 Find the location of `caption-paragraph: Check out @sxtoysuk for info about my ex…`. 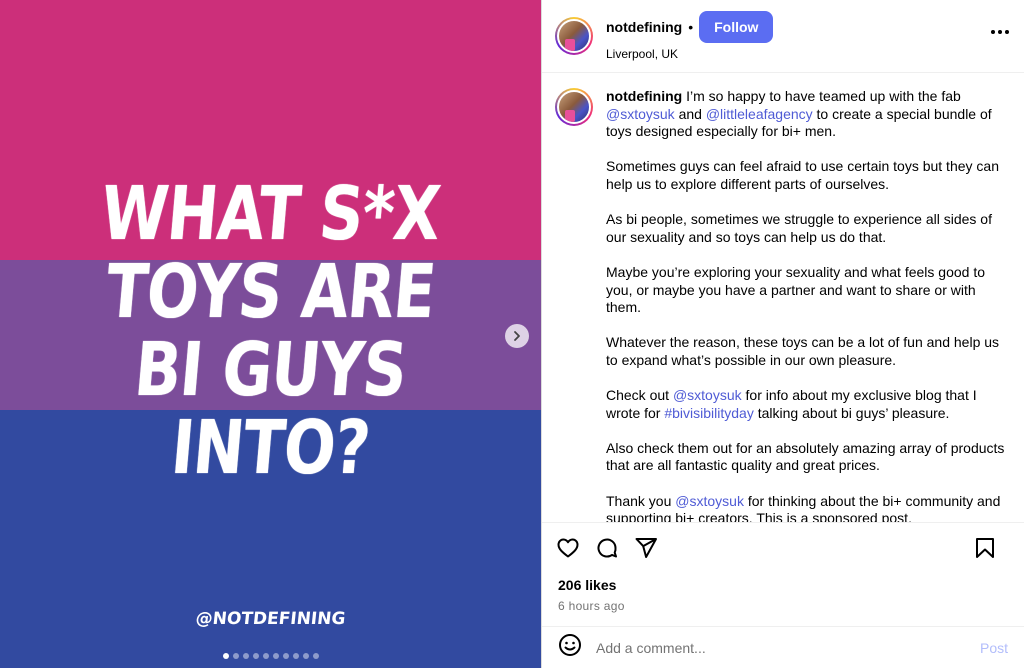

caption-paragraph: Check out @sxtoysuk for info about my ex… is located at coordinates (806, 404).